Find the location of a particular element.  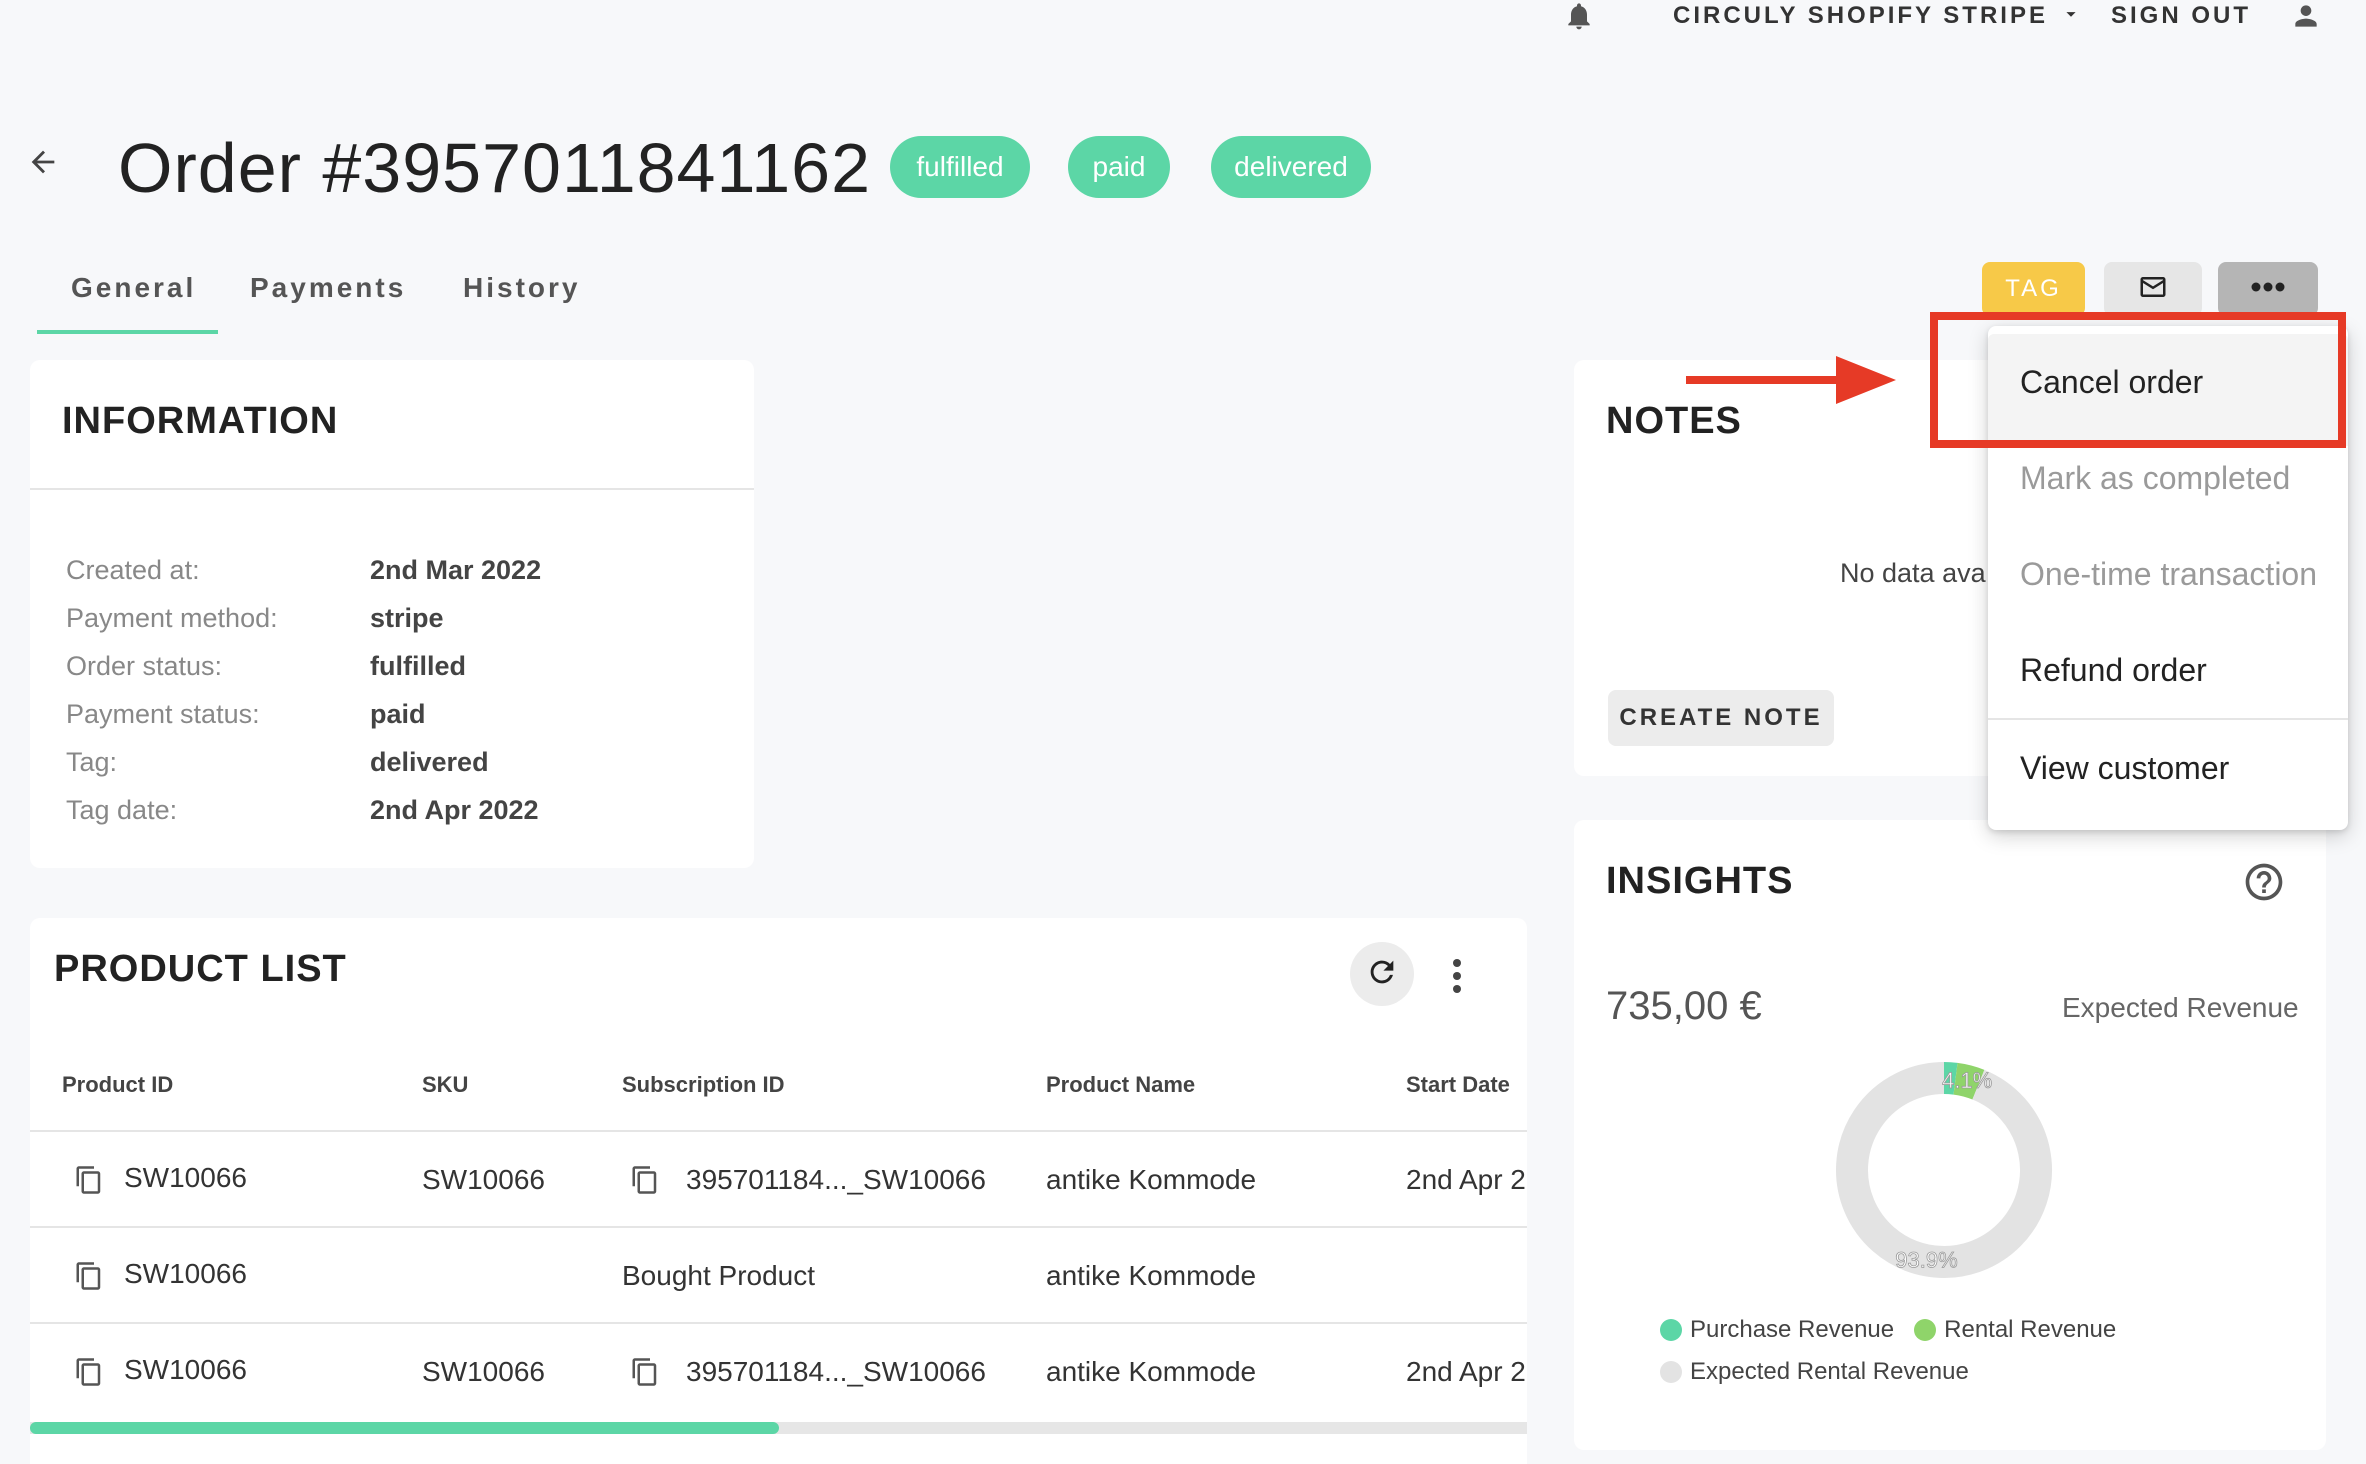

legend-item-purchase: Purchase Revenue is located at coordinates (1777, 1330).